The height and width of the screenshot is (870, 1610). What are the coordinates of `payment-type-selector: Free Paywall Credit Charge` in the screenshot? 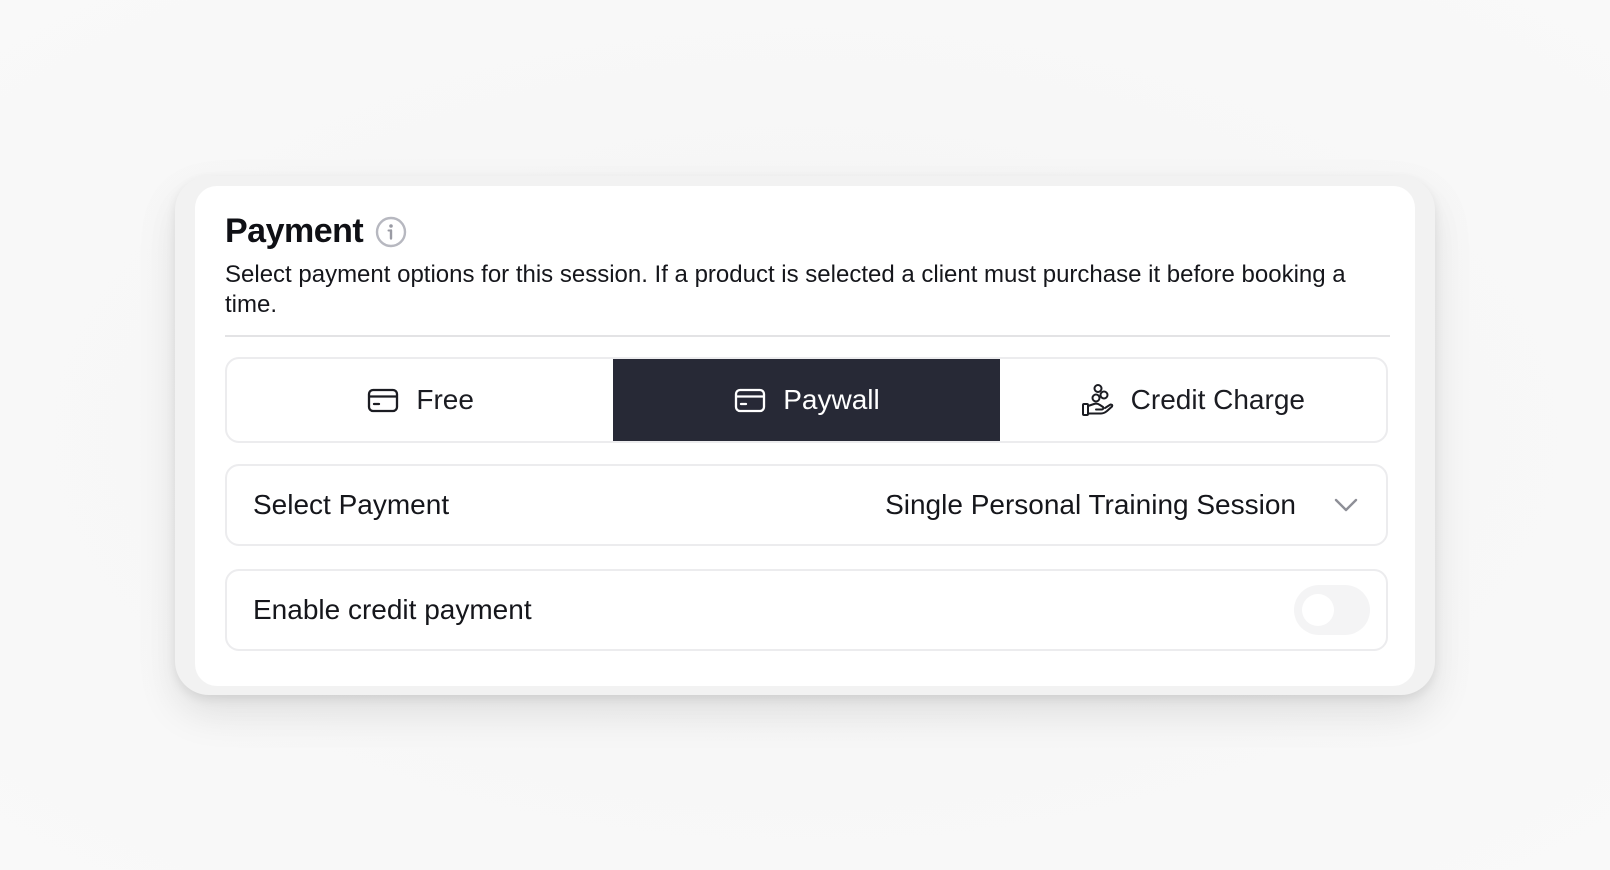 It's located at (806, 400).